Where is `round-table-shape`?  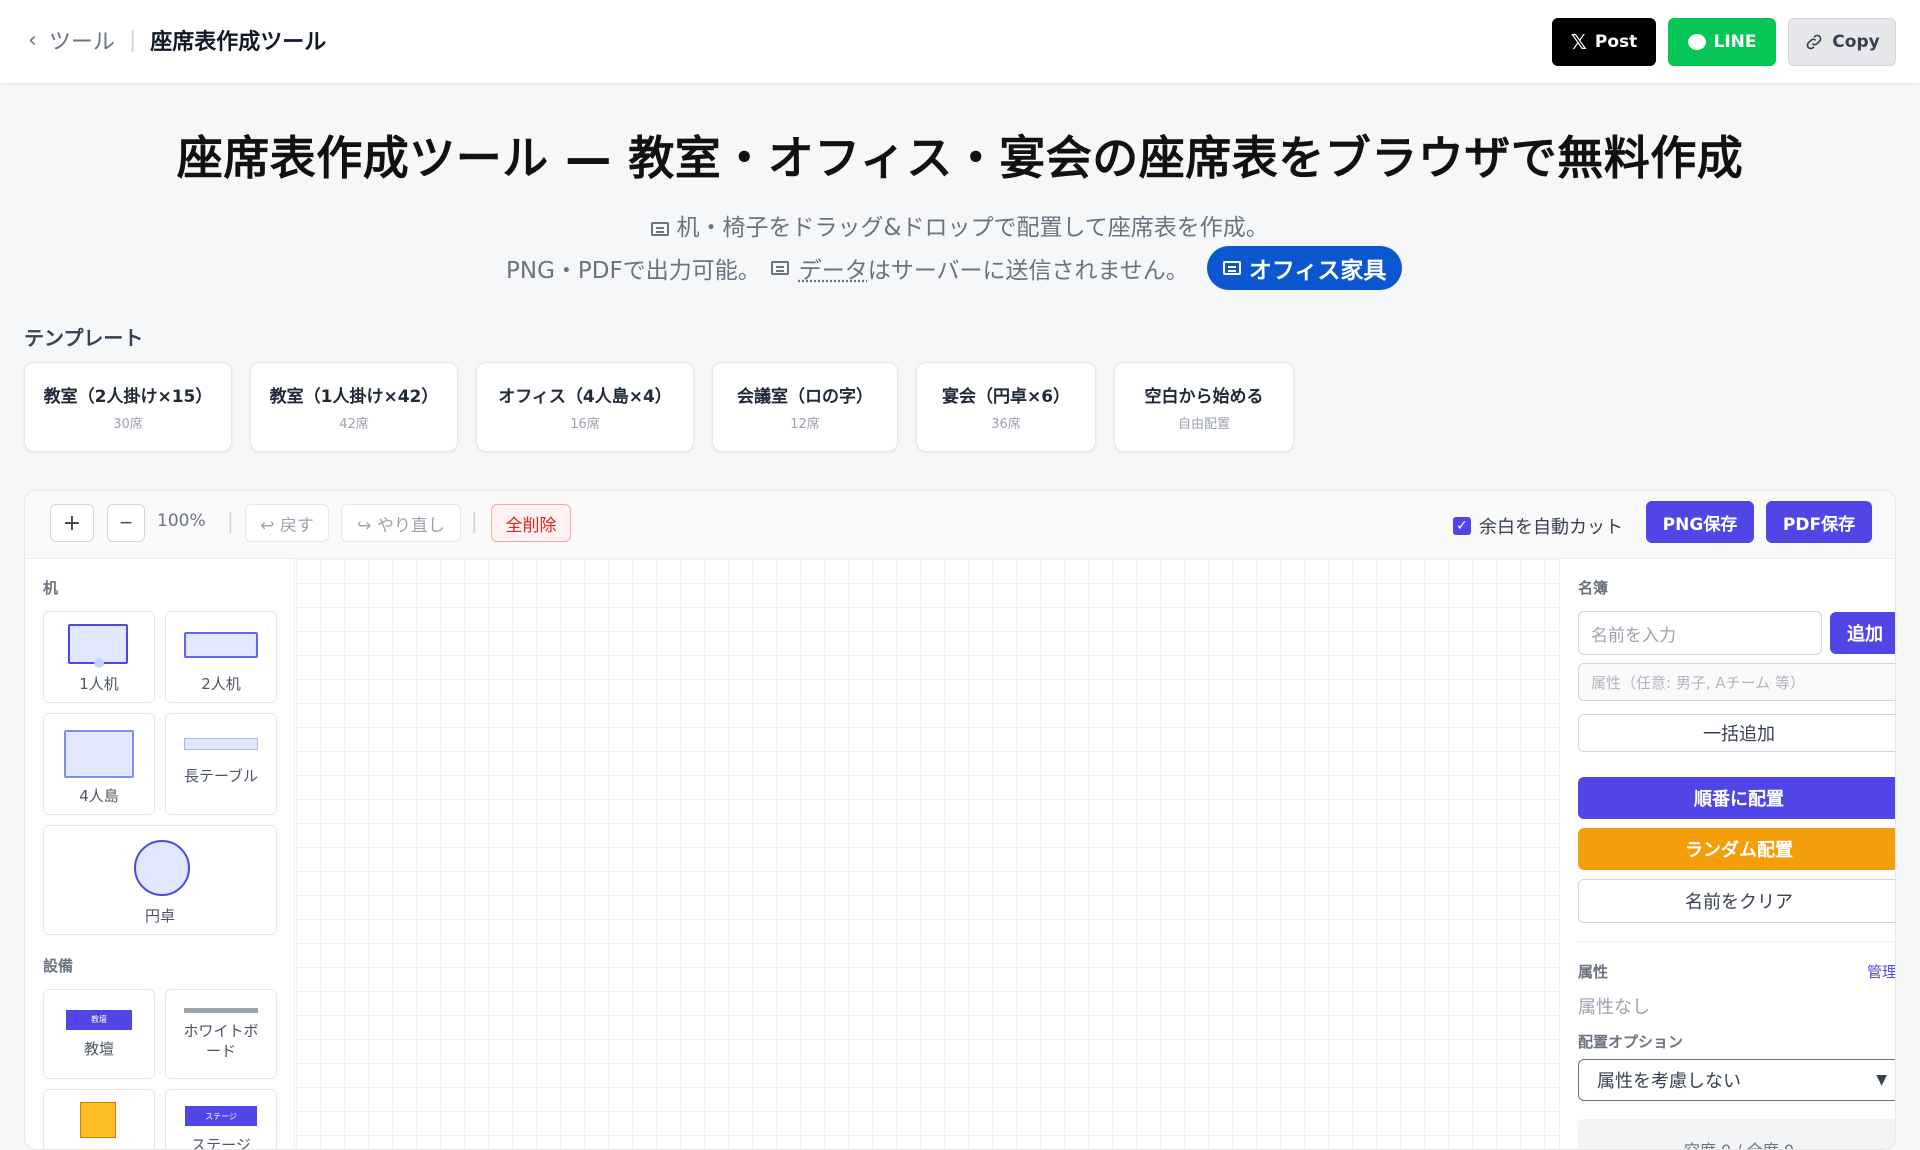 round-table-shape is located at coordinates (162, 868).